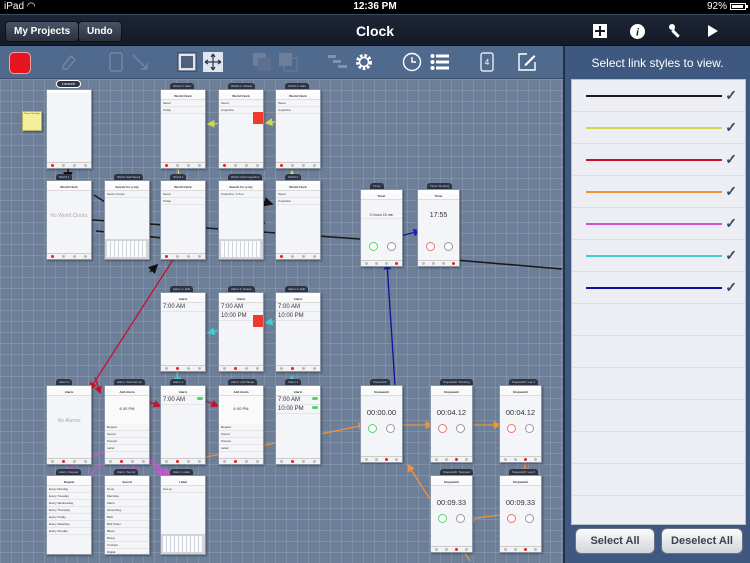 The image size is (750, 563). I want to click on link-style-row-yellow: ✓, so click(658, 128).